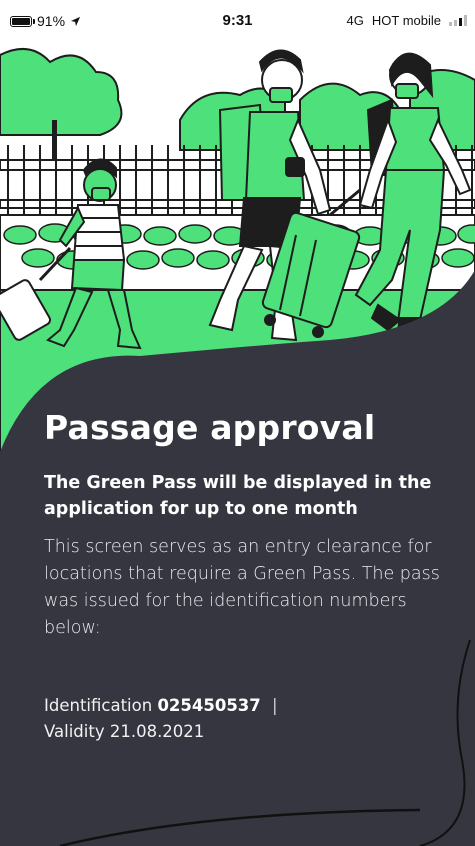 Image resolution: width=475 pixels, height=846 pixels. What do you see at coordinates (74, 731) in the screenshot?
I see `validity-label: Validity` at bounding box center [74, 731].